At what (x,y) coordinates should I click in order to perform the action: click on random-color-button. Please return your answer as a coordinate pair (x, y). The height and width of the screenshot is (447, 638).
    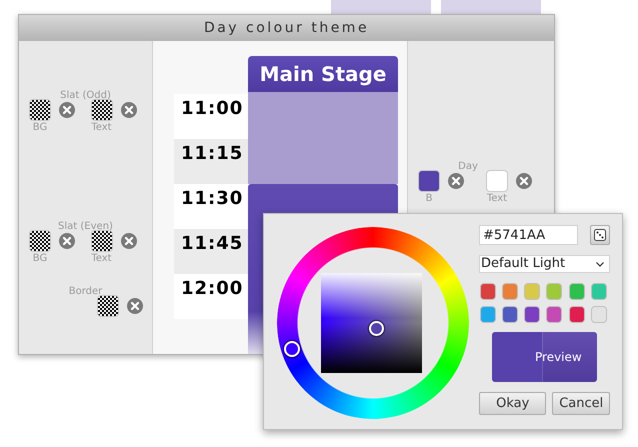
    Looking at the image, I should click on (600, 235).